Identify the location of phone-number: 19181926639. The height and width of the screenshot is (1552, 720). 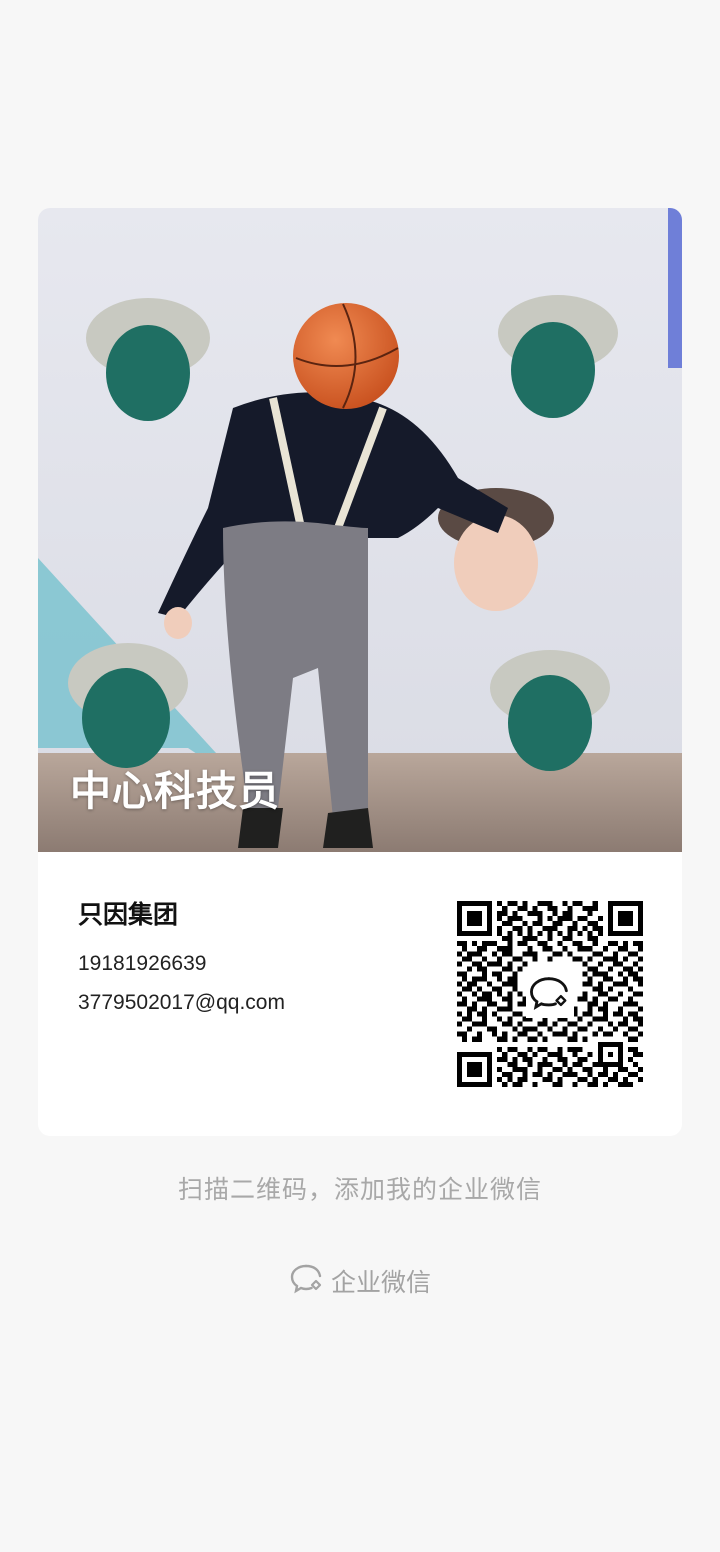
(263, 963).